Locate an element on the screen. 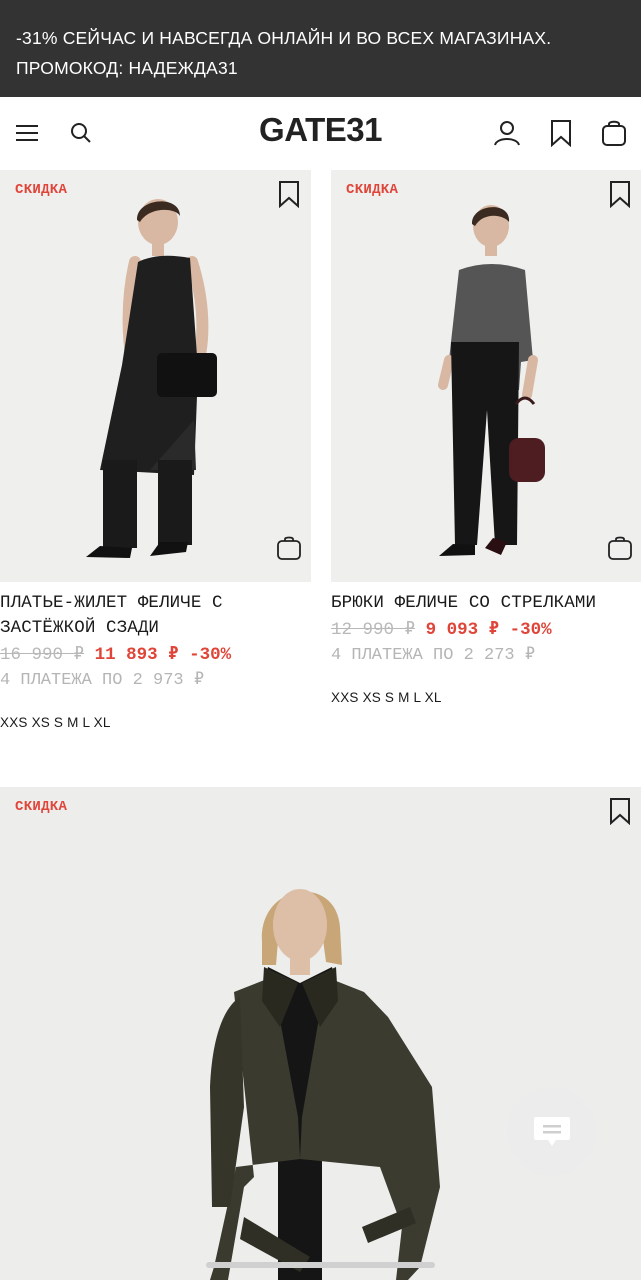 The image size is (641, 1280). chat-button is located at coordinates (551, 1131).